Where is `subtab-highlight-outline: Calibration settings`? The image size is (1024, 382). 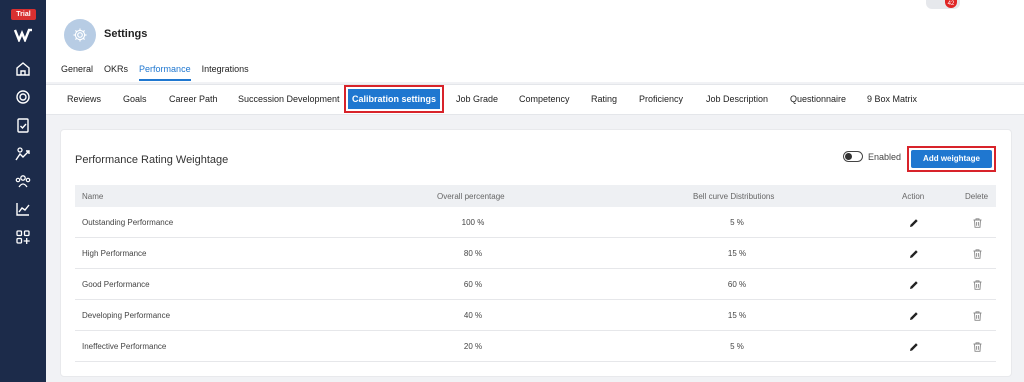 subtab-highlight-outline: Calibration settings is located at coordinates (394, 99).